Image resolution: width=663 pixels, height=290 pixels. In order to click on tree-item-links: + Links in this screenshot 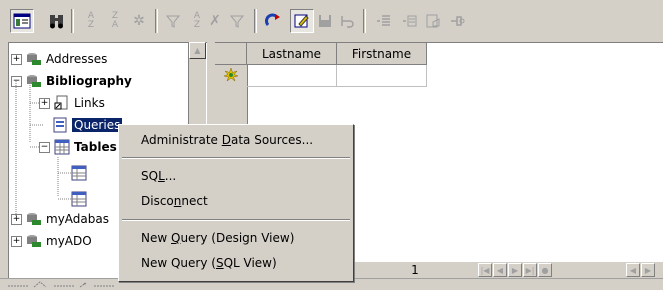, I will do `click(72, 103)`.